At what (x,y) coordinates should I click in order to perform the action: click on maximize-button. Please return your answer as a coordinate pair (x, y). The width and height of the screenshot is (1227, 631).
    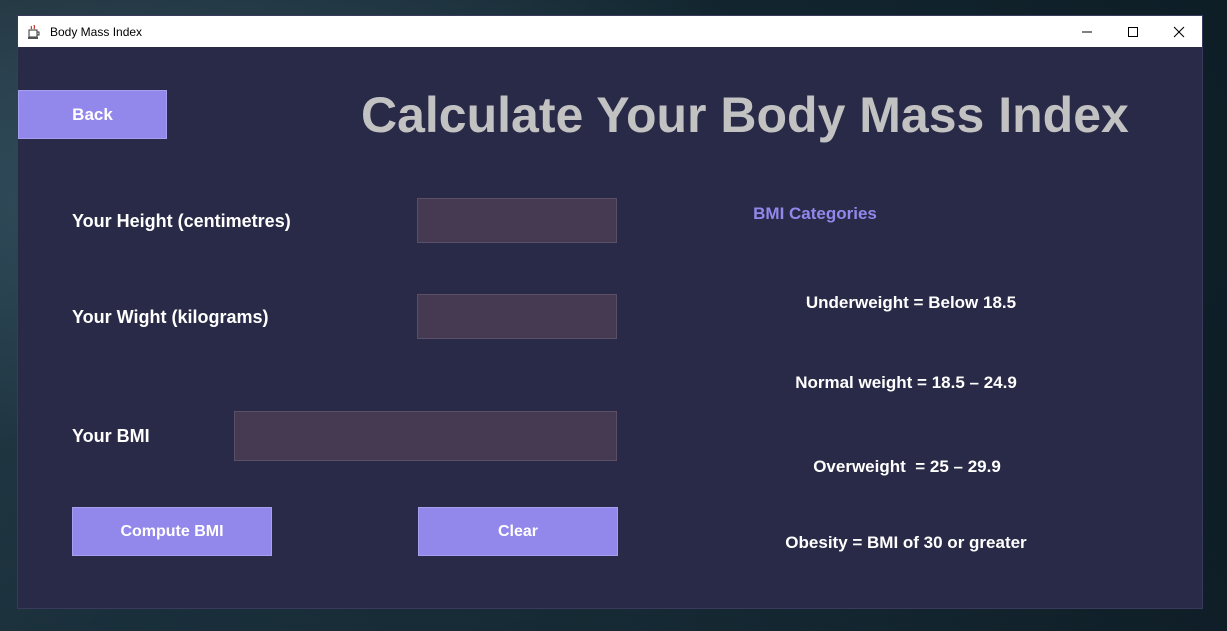
    Looking at the image, I should click on (1133, 31).